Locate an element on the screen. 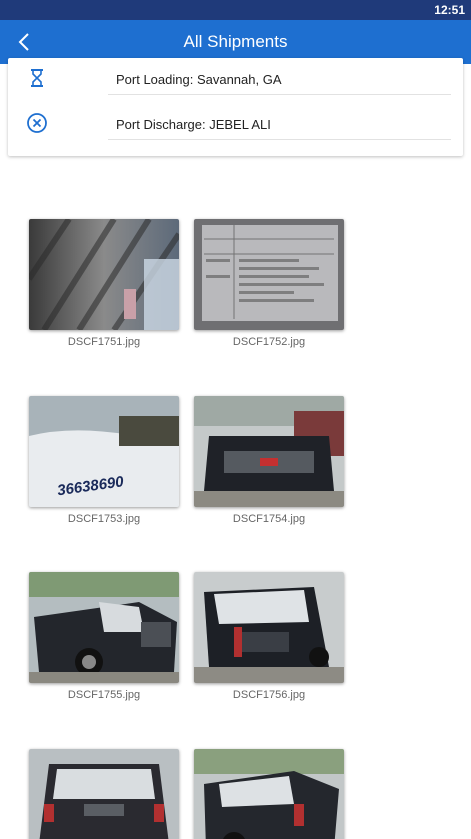 The height and width of the screenshot is (839, 471). port-discharge-text: Port Discharge: JEBEL ALI is located at coordinates (279, 125).